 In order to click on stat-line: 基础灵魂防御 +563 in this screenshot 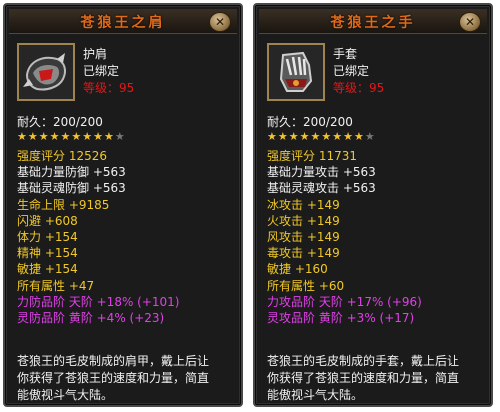, I will do `click(71, 188)`.